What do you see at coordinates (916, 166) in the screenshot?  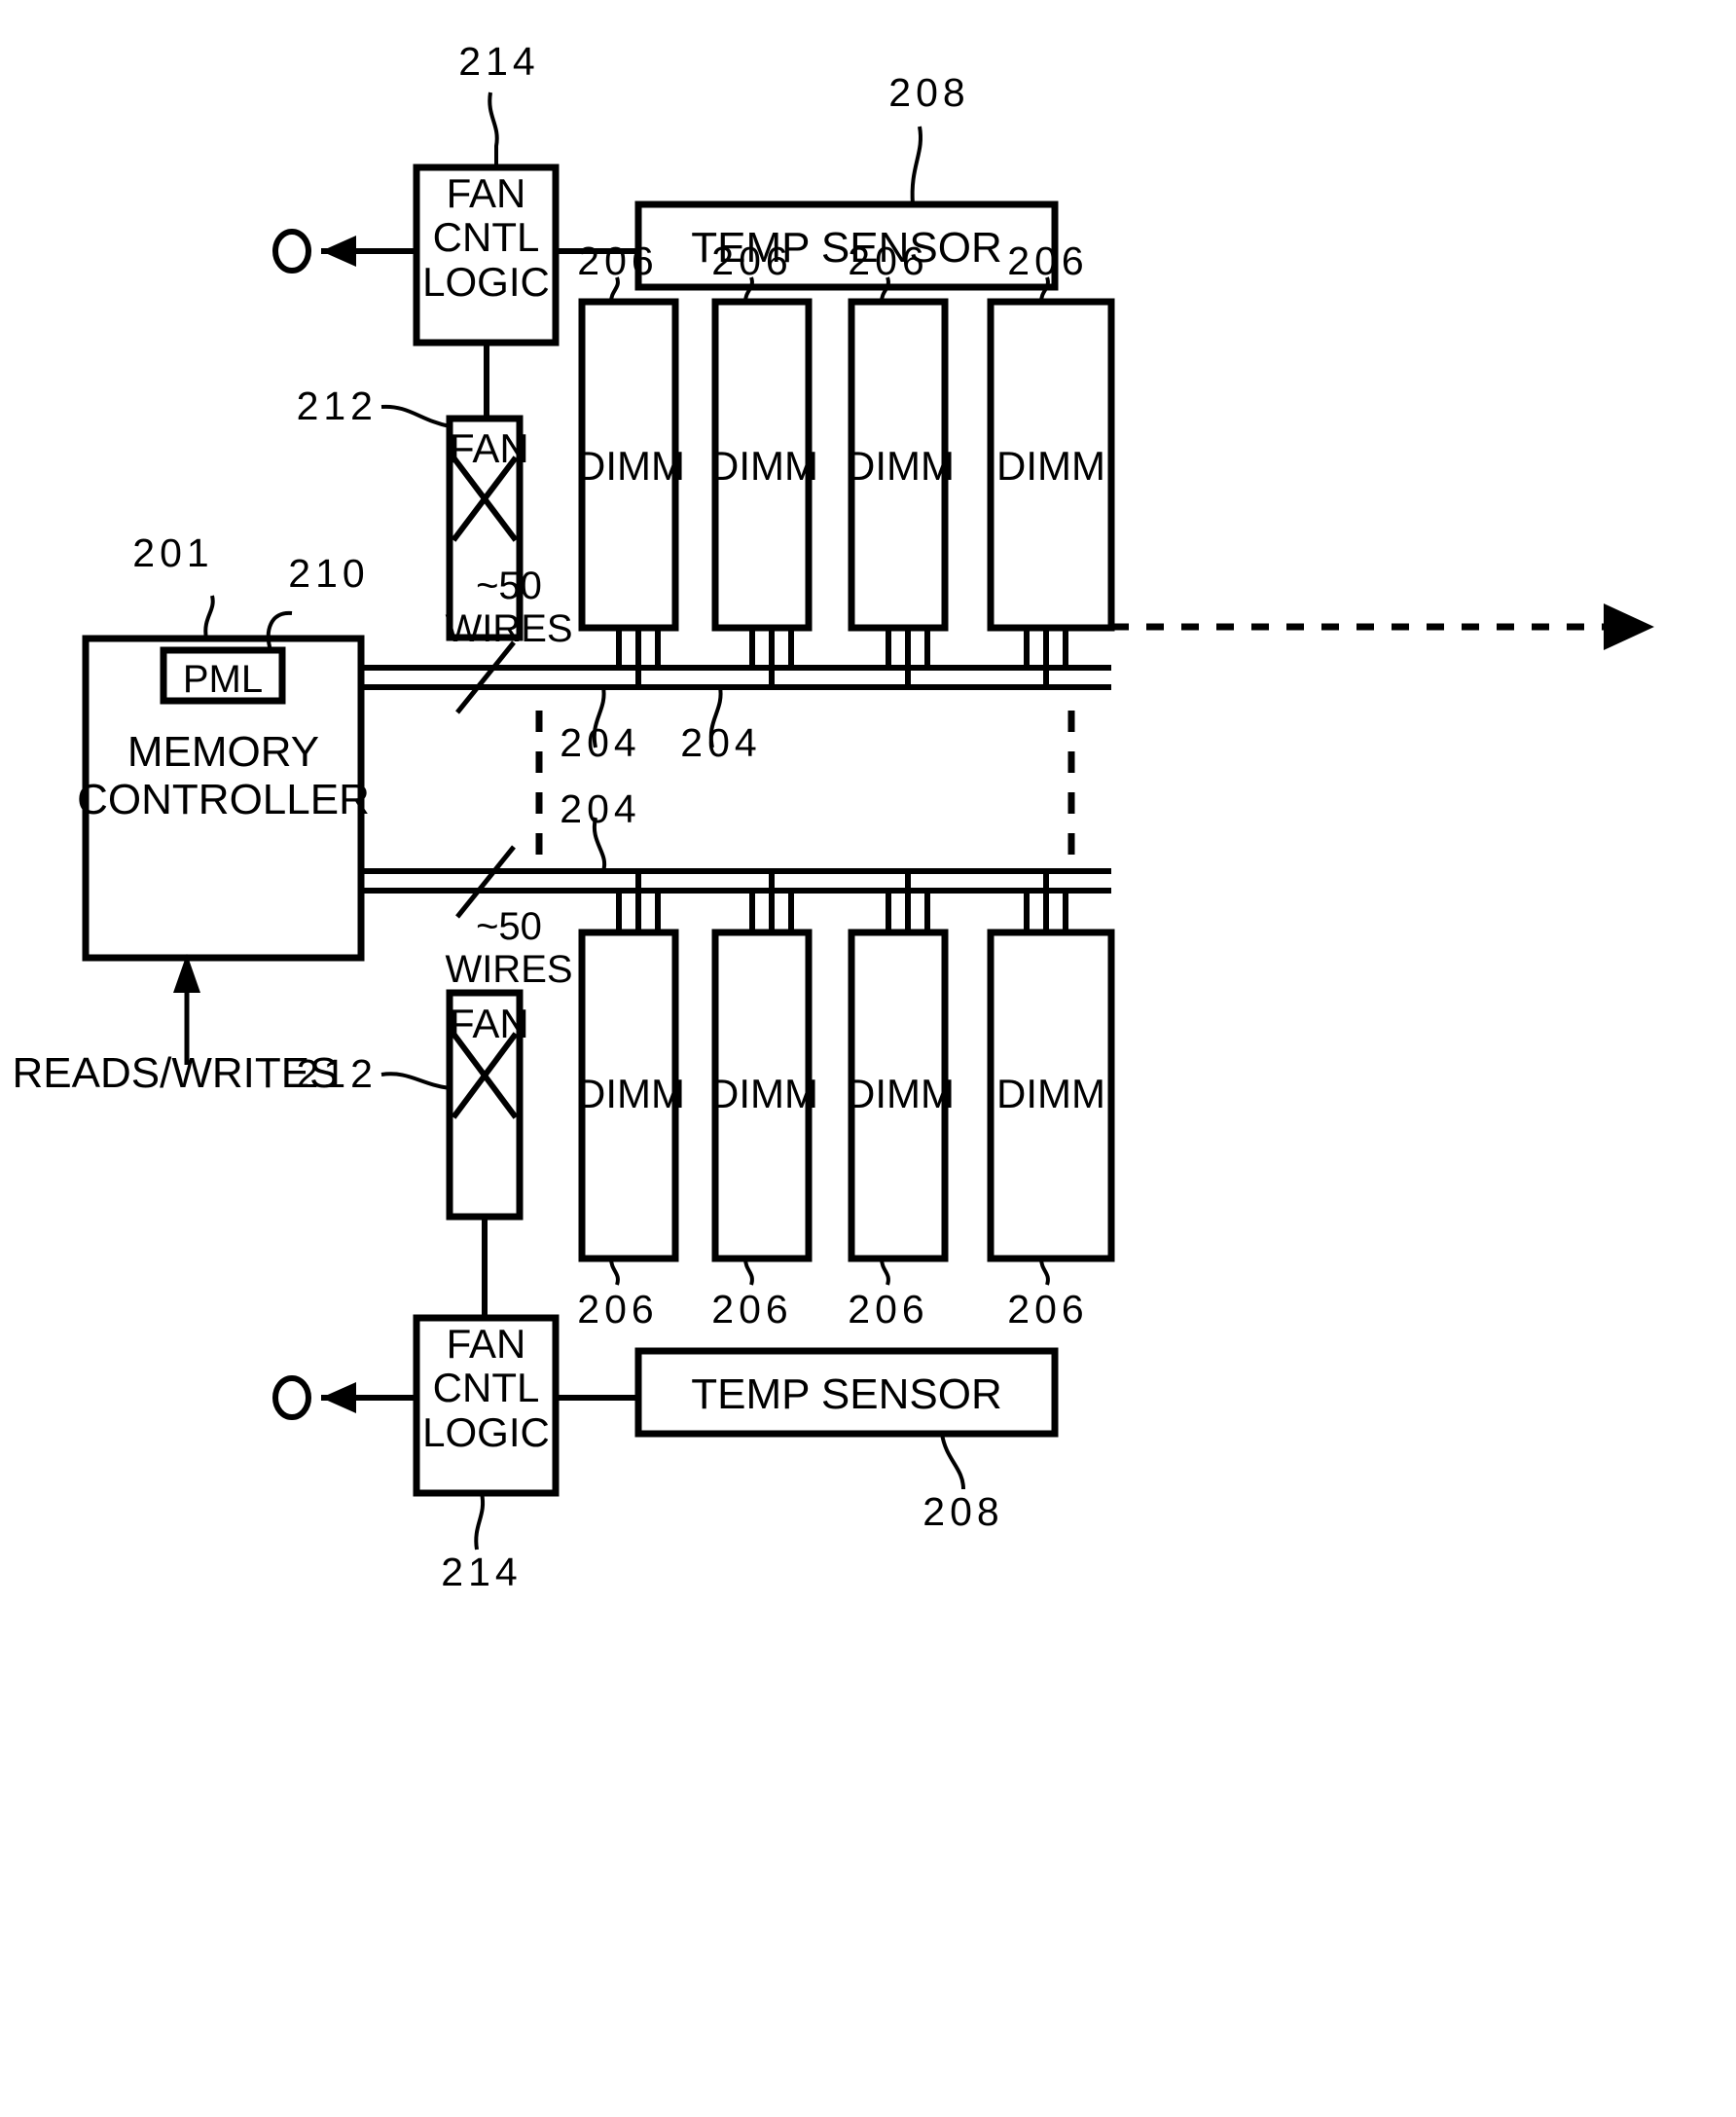 I see `lead-line-208-top` at bounding box center [916, 166].